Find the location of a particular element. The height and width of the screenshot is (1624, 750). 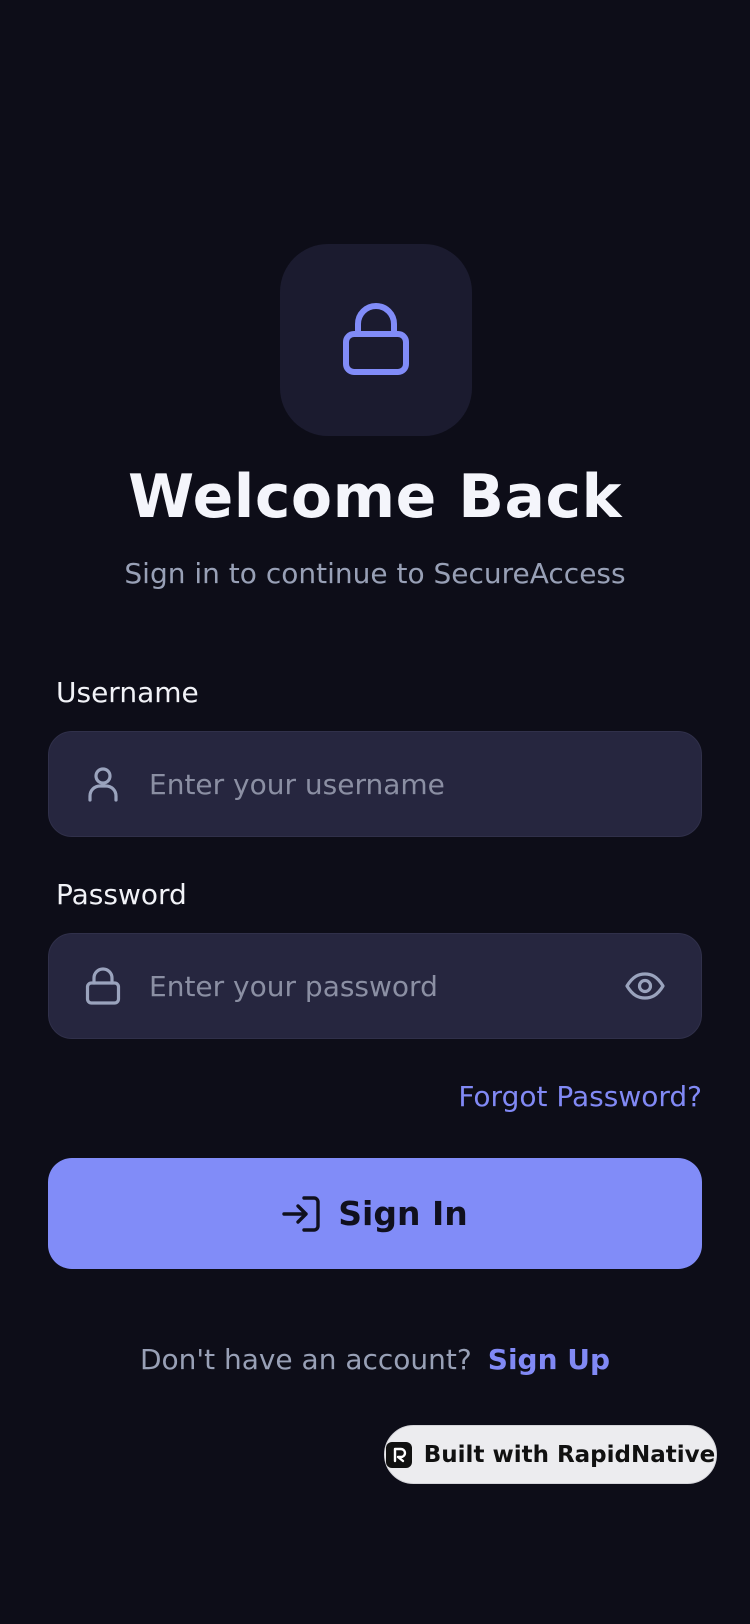

username-label: Username is located at coordinates (127, 692).